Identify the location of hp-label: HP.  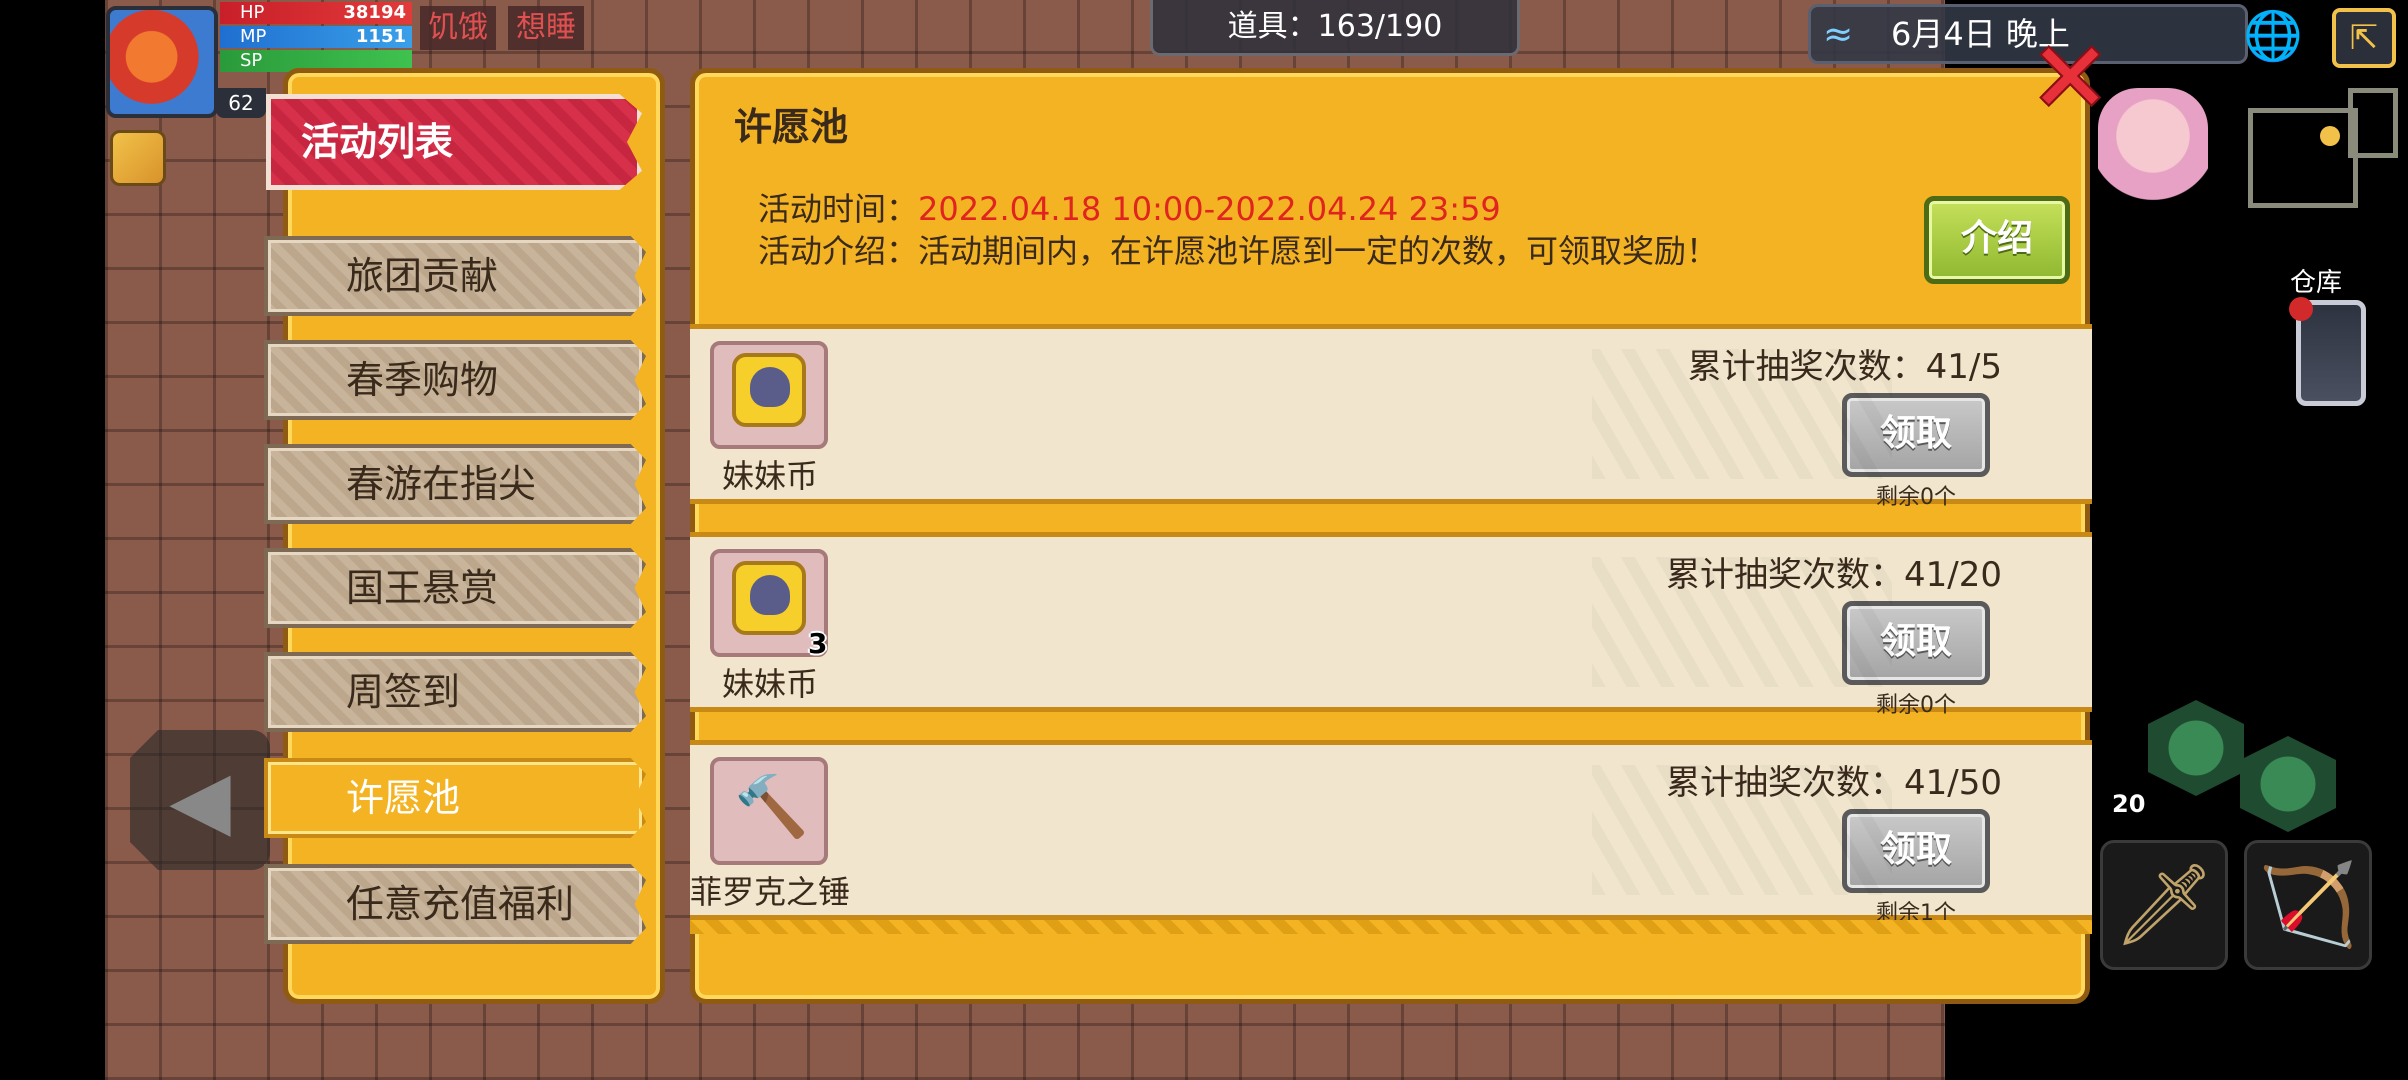
(252, 12).